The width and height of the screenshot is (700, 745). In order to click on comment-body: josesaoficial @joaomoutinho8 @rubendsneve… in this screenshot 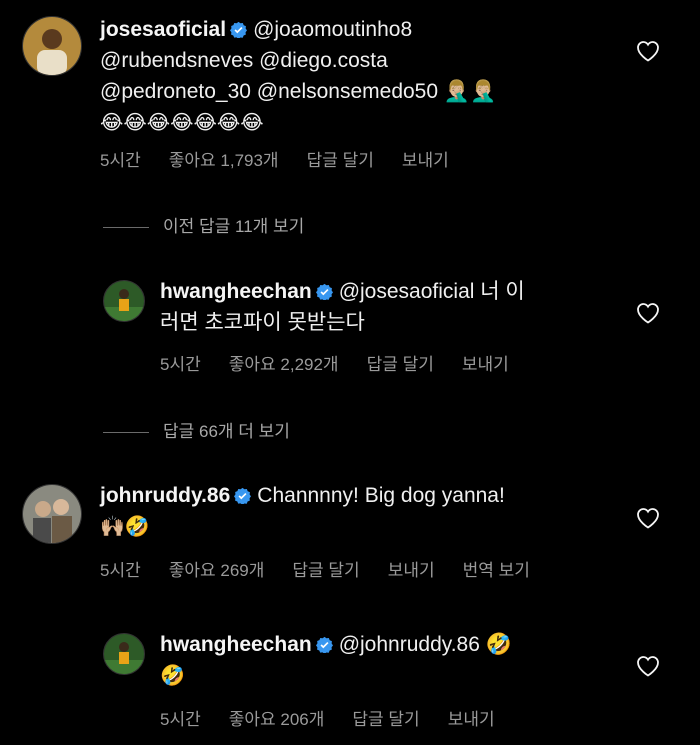, I will do `click(360, 76)`.